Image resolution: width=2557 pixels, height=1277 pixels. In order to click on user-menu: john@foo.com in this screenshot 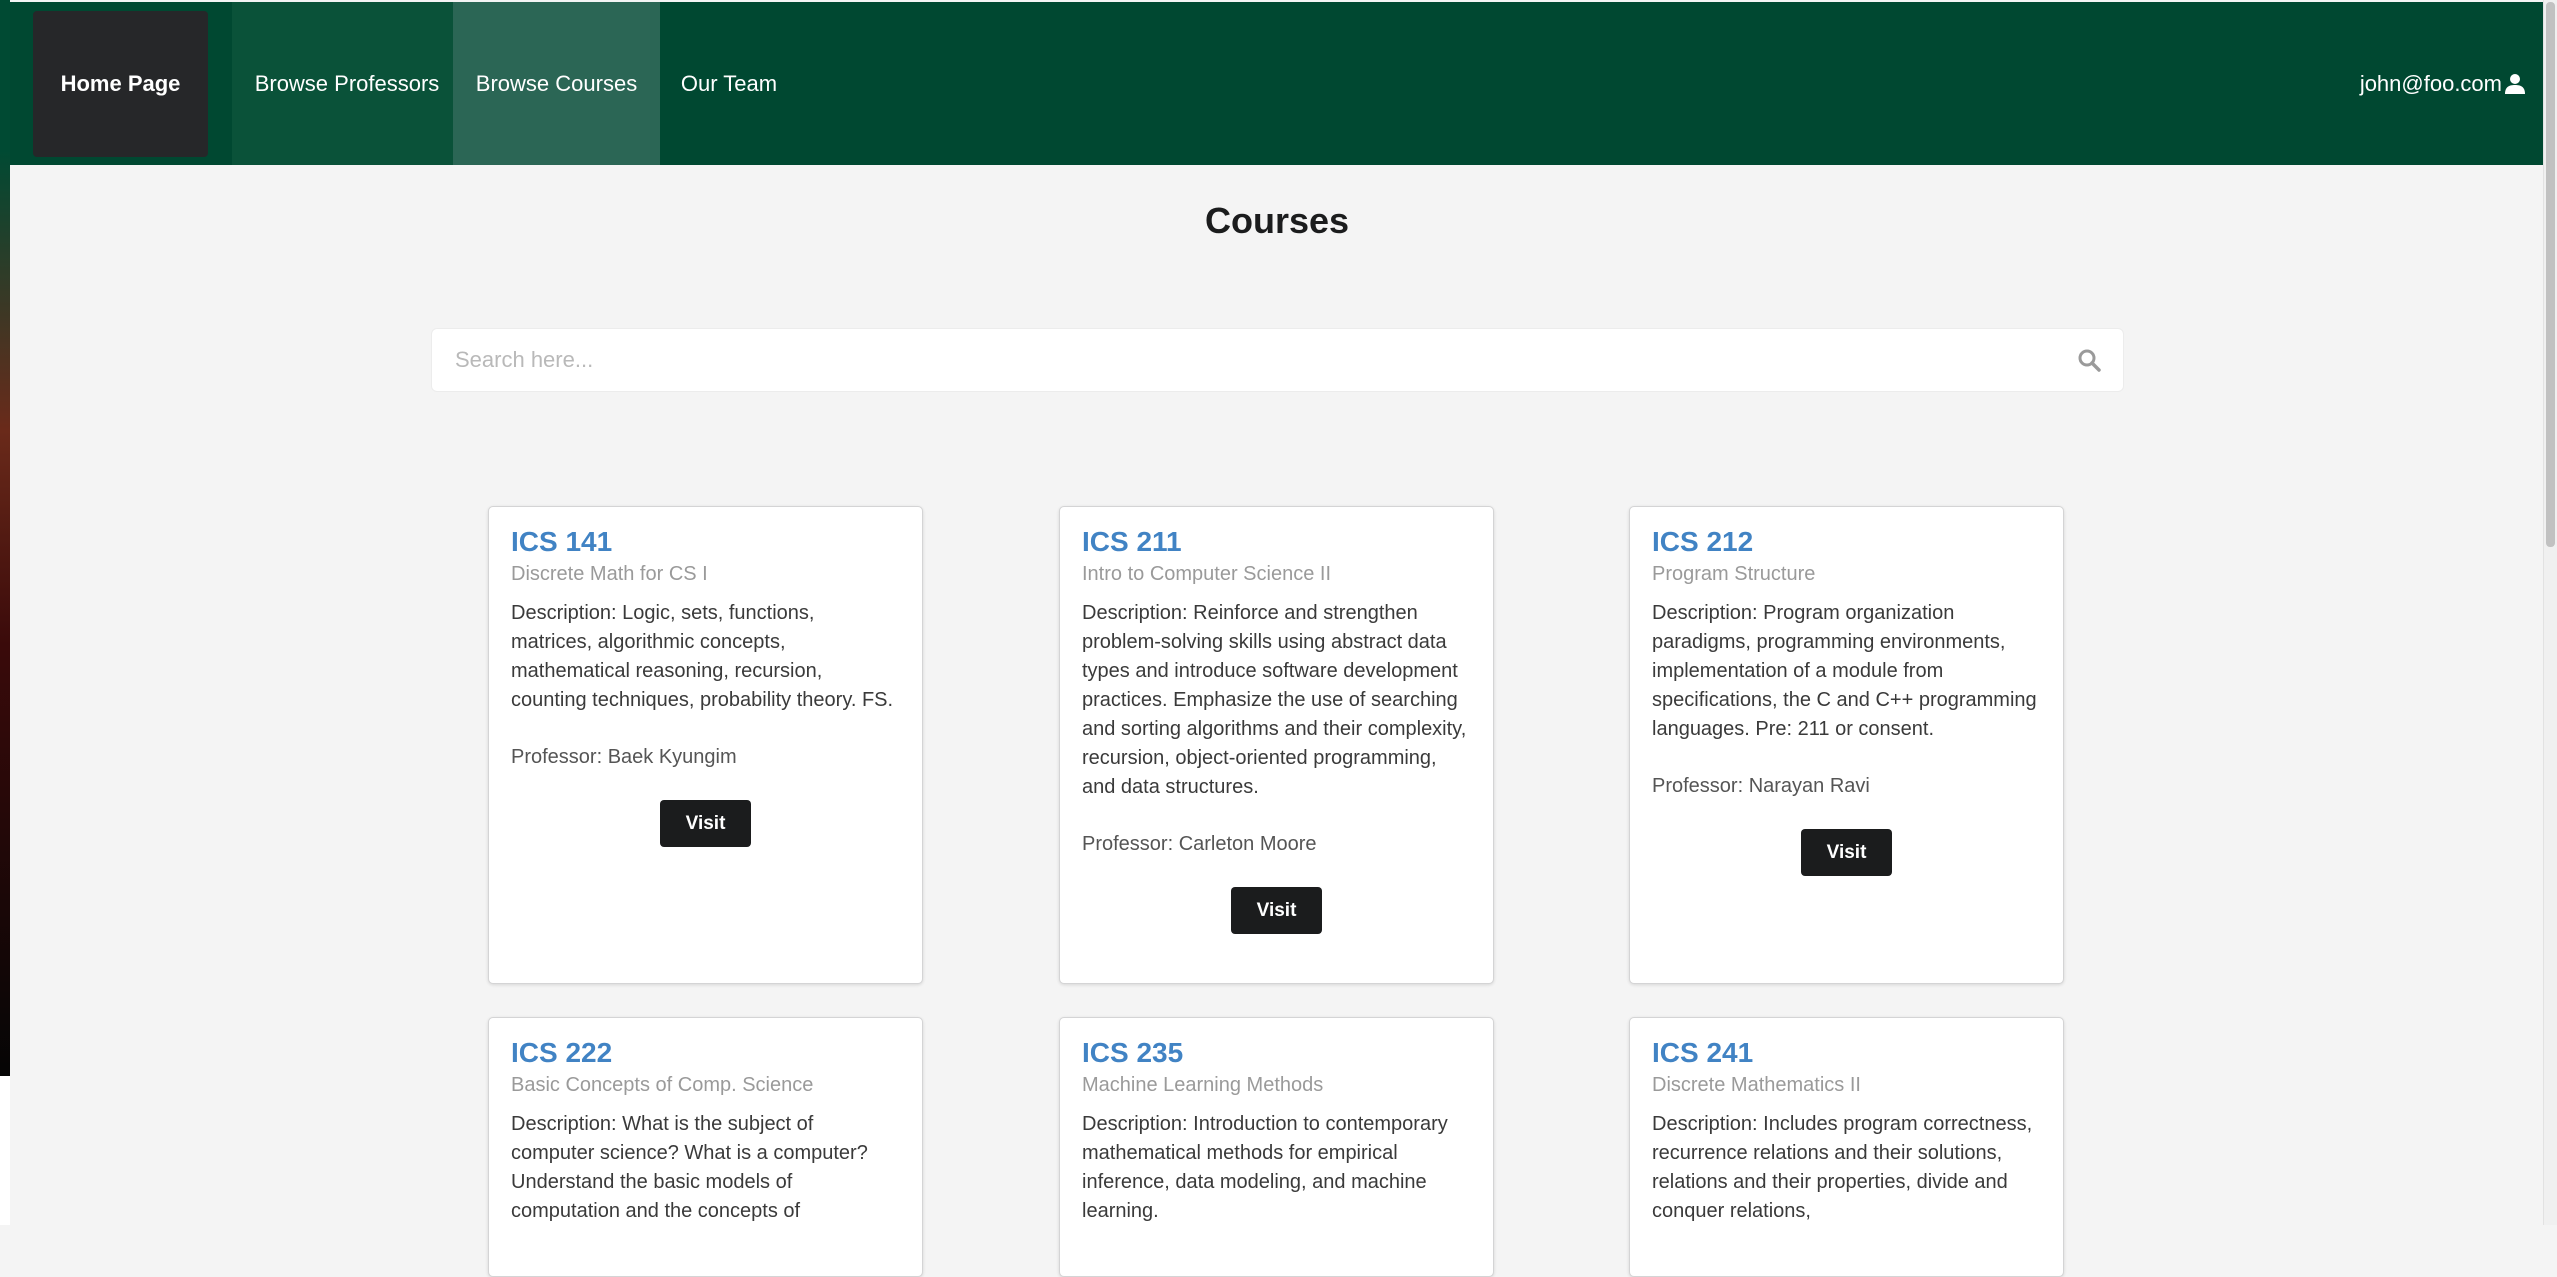, I will do `click(2443, 83)`.